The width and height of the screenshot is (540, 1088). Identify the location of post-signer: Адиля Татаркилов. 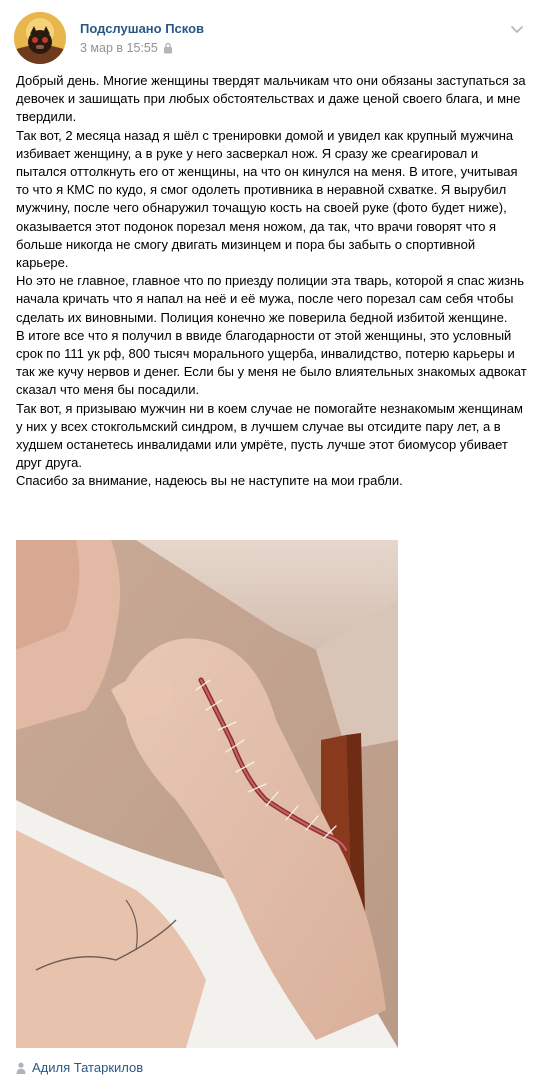
(79, 1067).